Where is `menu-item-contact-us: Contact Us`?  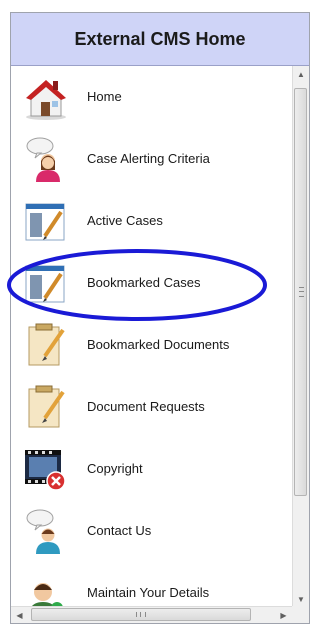 menu-item-contact-us: Contact Us is located at coordinates (151, 530).